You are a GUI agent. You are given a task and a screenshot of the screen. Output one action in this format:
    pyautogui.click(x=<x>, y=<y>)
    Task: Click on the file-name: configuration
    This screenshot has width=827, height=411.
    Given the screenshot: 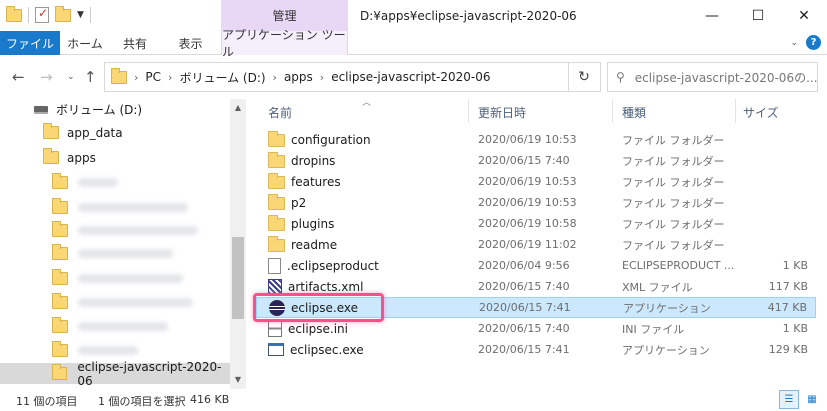 What is the action you would take?
    pyautogui.click(x=331, y=139)
    